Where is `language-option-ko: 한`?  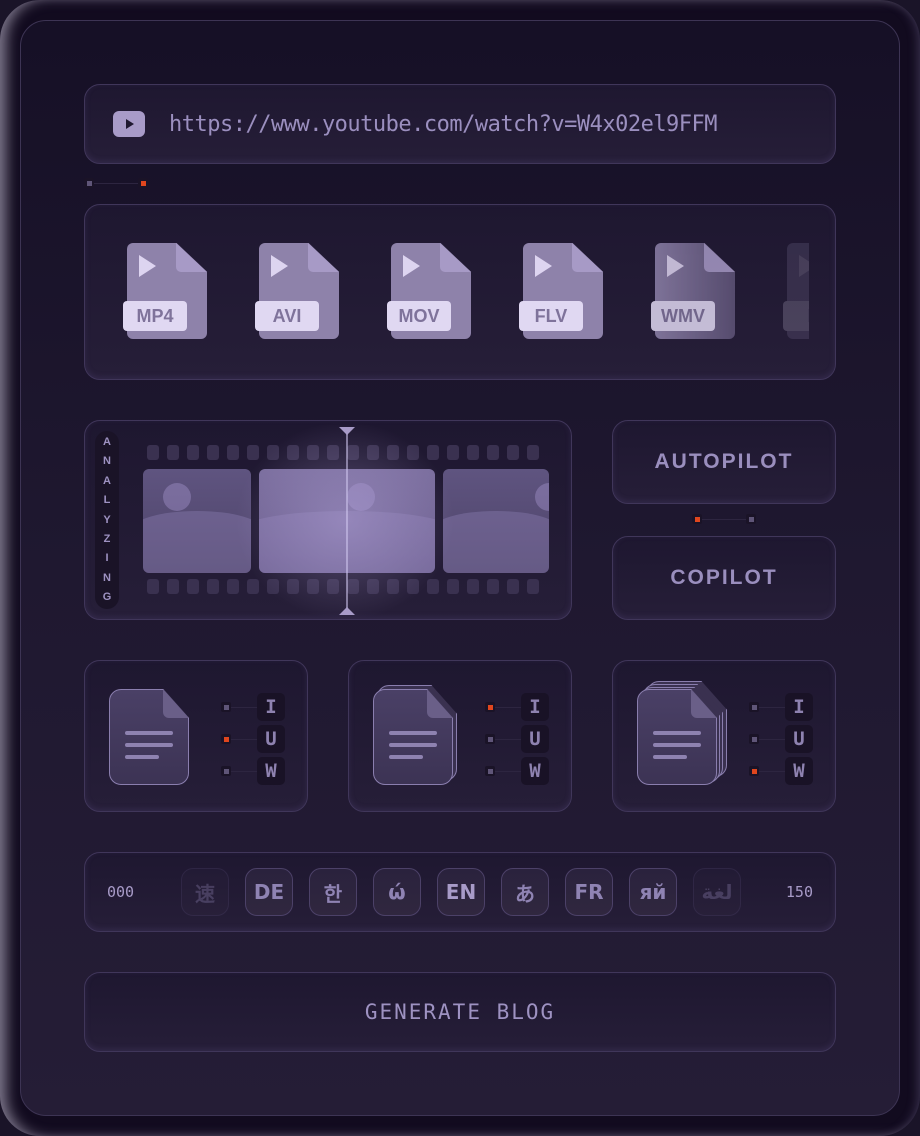
language-option-ko: 한 is located at coordinates (333, 892).